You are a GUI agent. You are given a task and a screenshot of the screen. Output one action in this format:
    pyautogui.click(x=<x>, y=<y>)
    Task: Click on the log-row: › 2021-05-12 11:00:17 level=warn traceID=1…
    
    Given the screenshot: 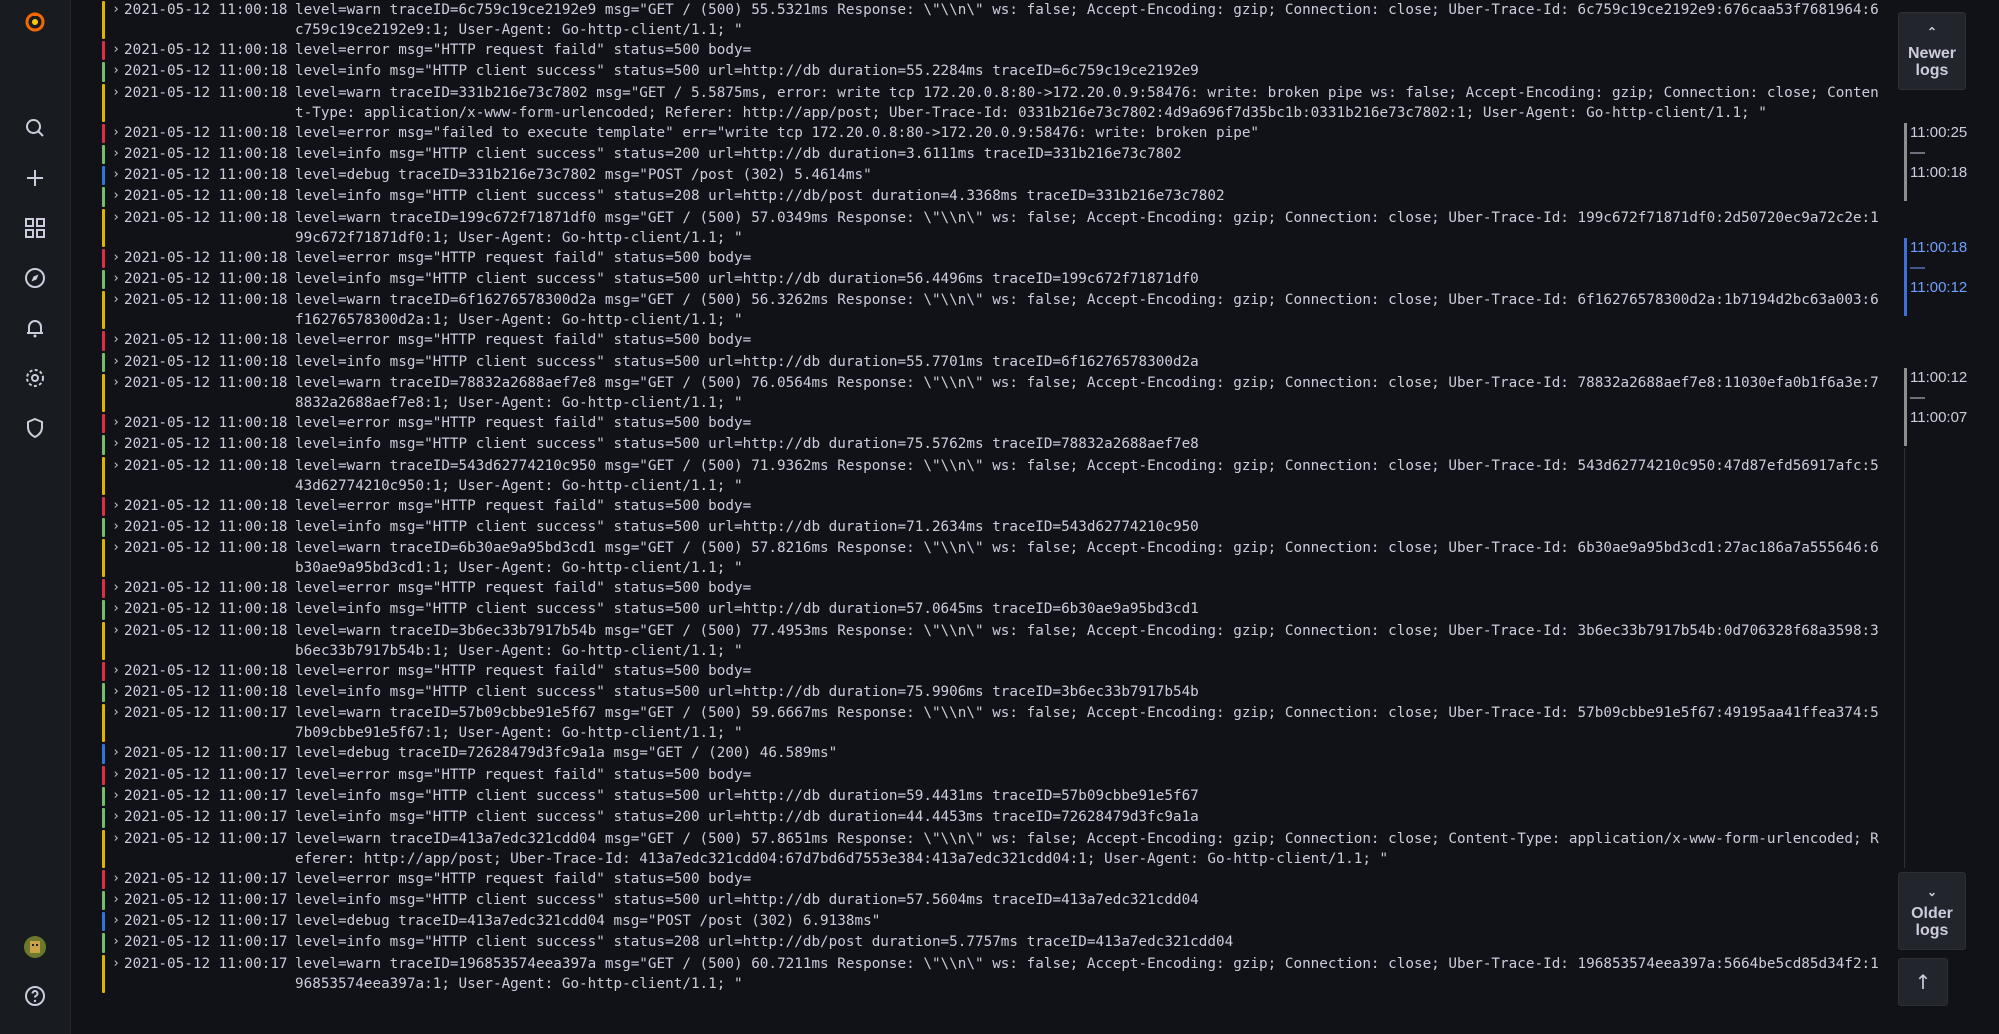 What is the action you would take?
    pyautogui.click(x=985, y=974)
    